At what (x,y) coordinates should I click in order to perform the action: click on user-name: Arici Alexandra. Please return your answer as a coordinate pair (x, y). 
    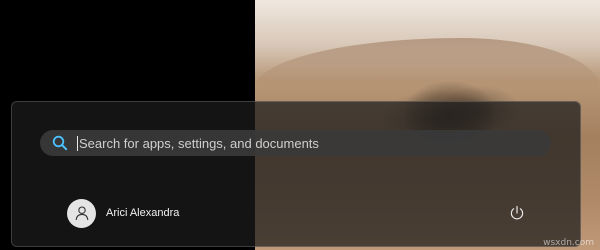
    Looking at the image, I should click on (143, 213).